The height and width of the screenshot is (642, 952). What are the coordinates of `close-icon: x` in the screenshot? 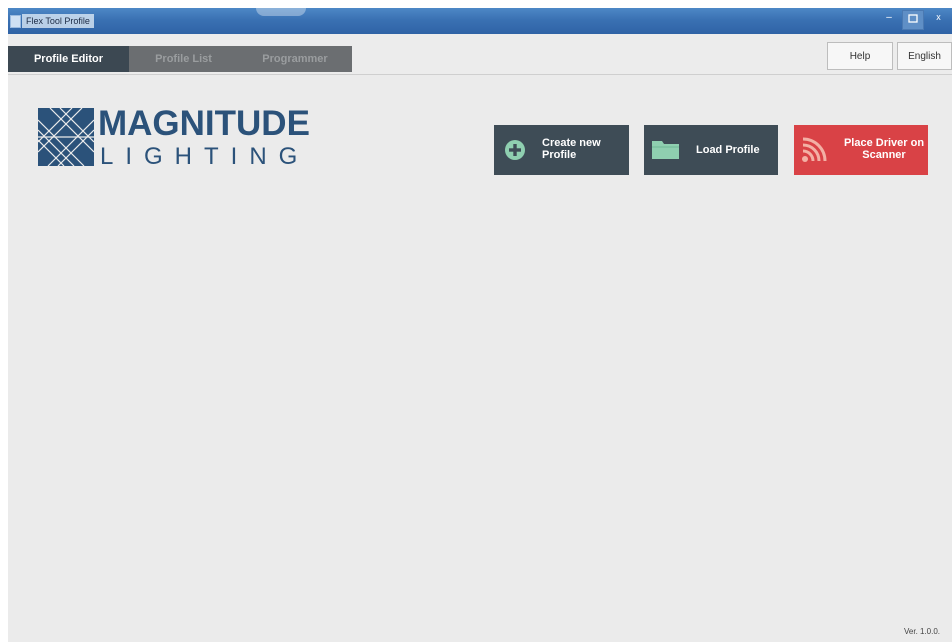 It's located at (938, 17).